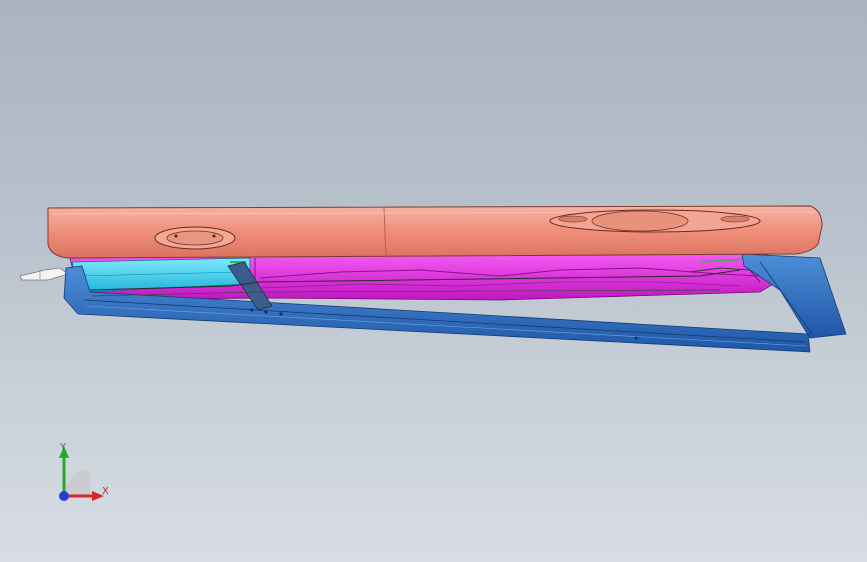 This screenshot has width=867, height=562. Describe the element at coordinates (435, 232) in the screenshot. I see `outer-panel-part` at that location.